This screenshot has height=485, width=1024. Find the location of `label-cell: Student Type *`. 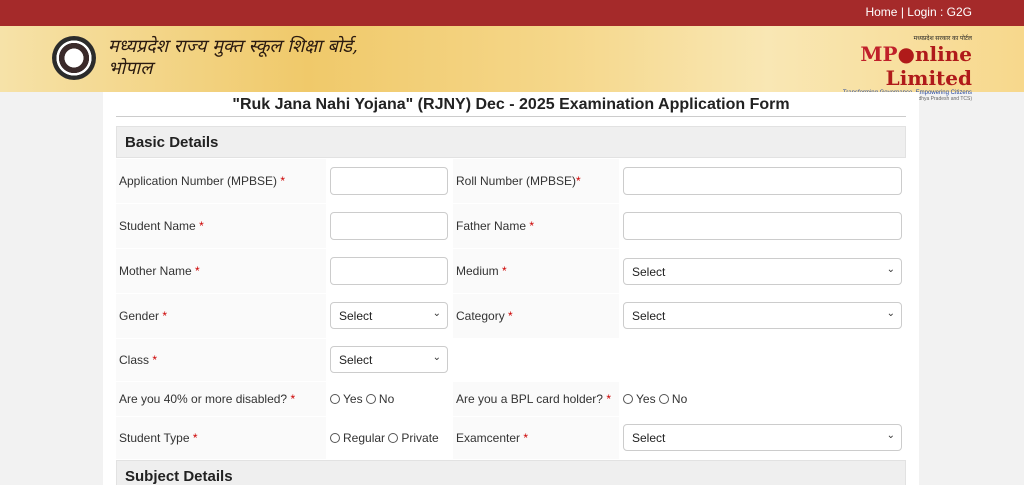

label-cell: Student Type * is located at coordinates (221, 438).